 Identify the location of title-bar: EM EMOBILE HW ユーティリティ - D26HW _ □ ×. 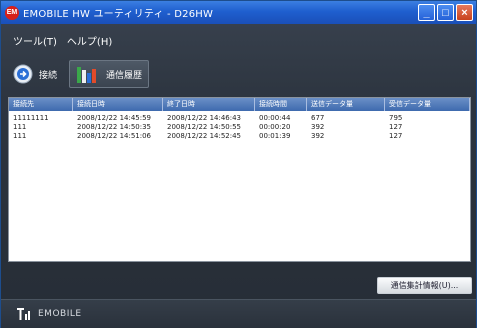
(238, 12).